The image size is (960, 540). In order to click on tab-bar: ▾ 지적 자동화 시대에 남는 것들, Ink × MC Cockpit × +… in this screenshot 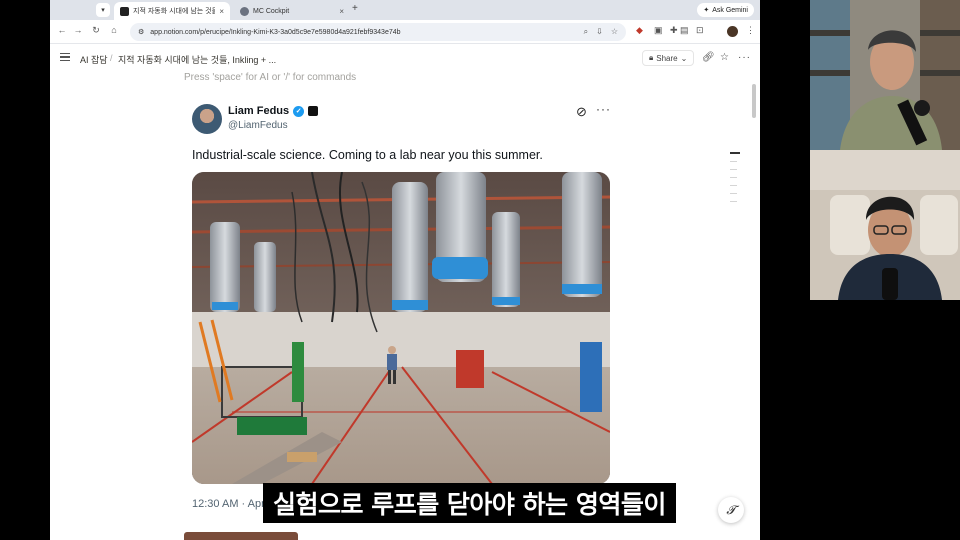, I will do `click(405, 10)`.